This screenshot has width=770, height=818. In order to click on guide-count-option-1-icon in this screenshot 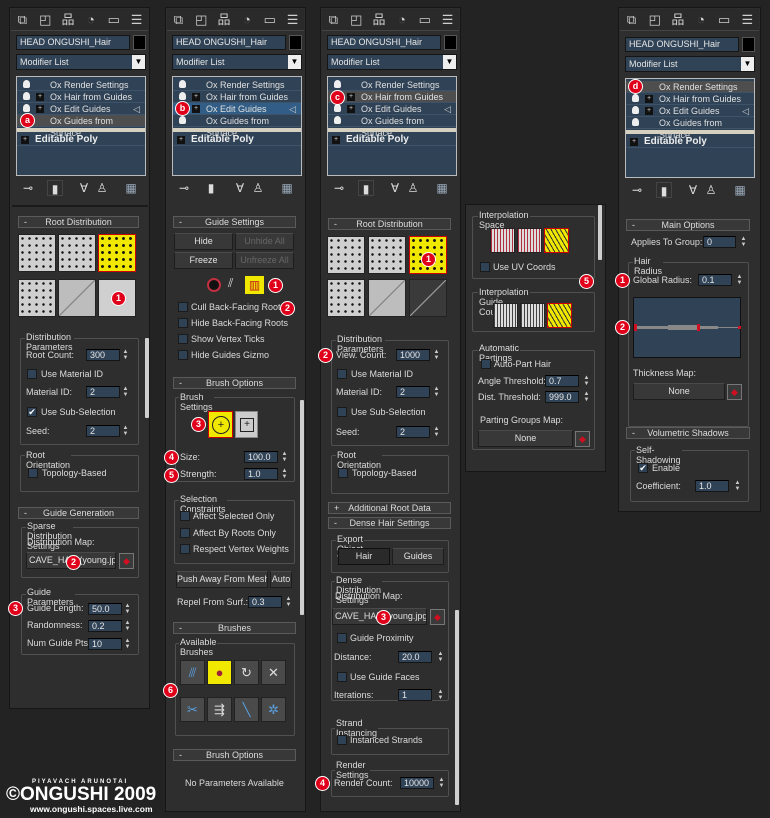, I will do `click(505, 315)`.